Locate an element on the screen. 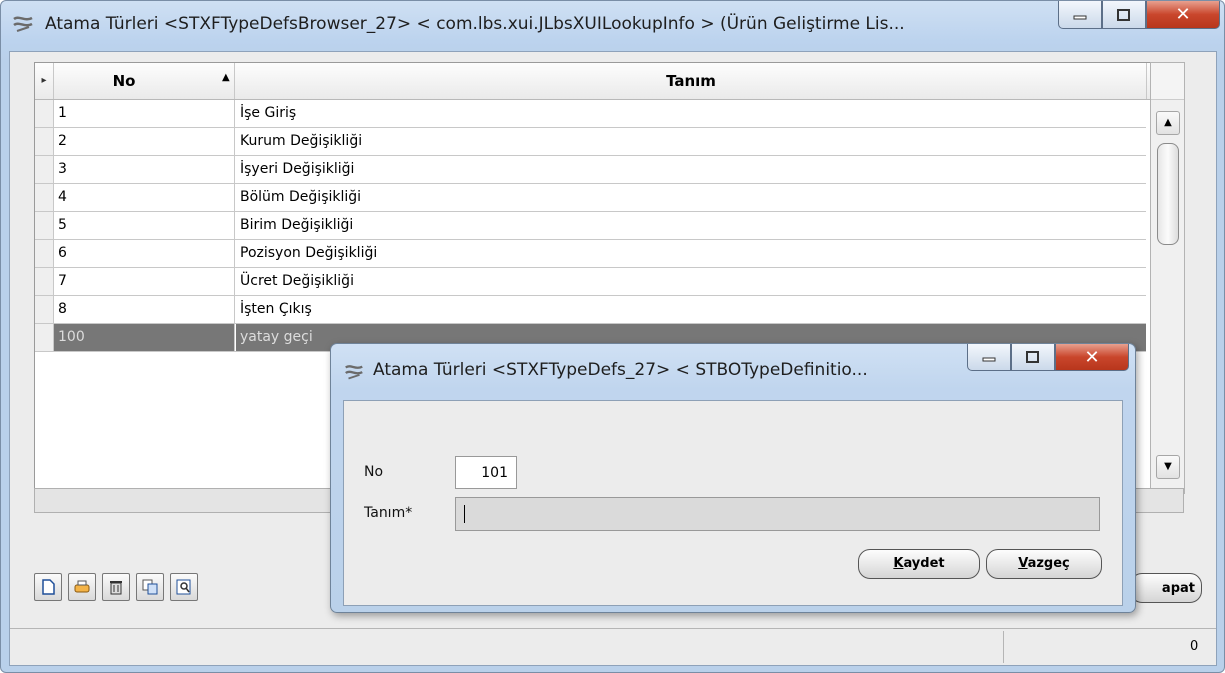 Image resolution: width=1225 pixels, height=673 pixels. cell-tanim: Bölüm Değişikliği is located at coordinates (691, 197).